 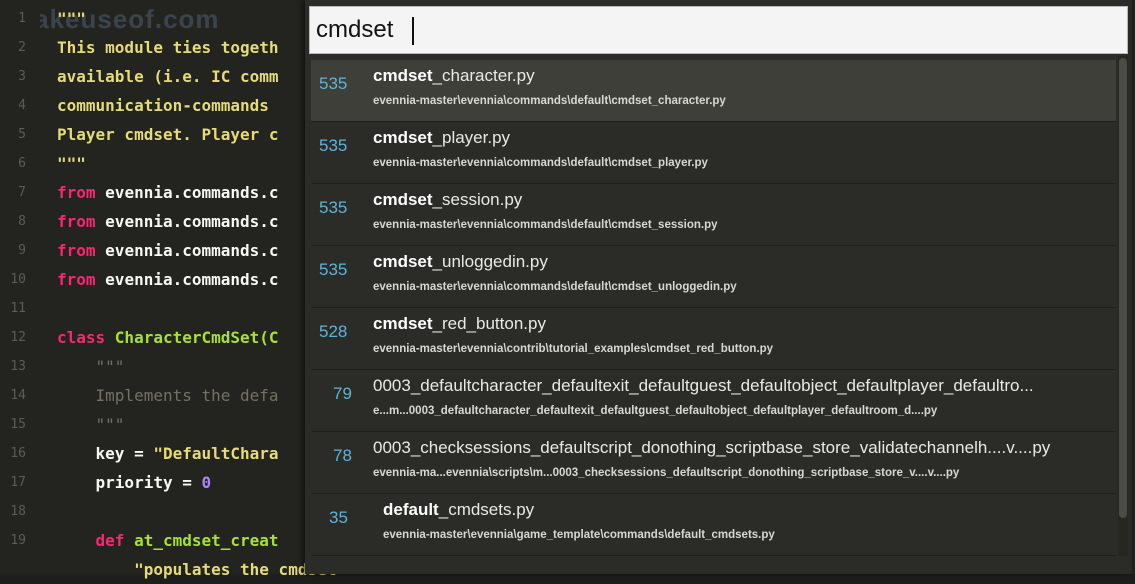 What do you see at coordinates (168, 540) in the screenshot?
I see `line-code: def at_cmdset_creat` at bounding box center [168, 540].